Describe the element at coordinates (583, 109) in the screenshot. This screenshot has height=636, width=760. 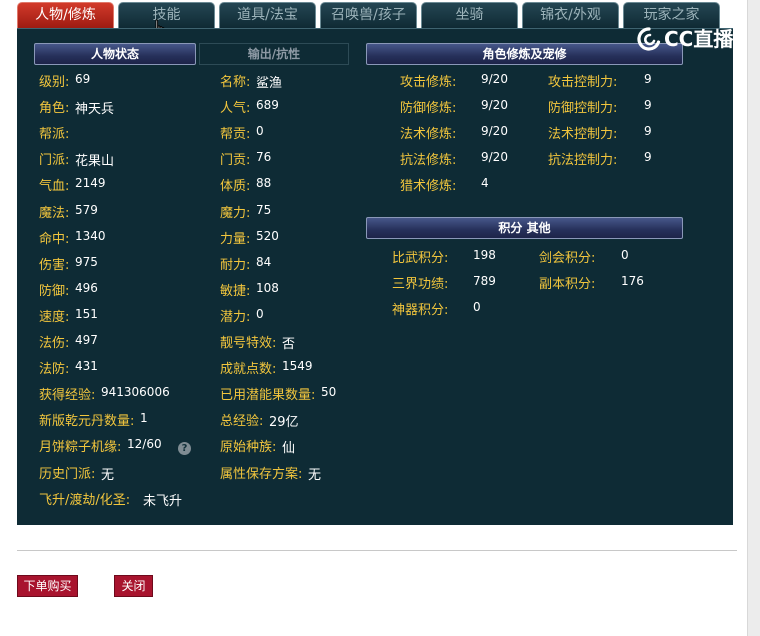
I see `stat-label: 防御控制力:` at that location.